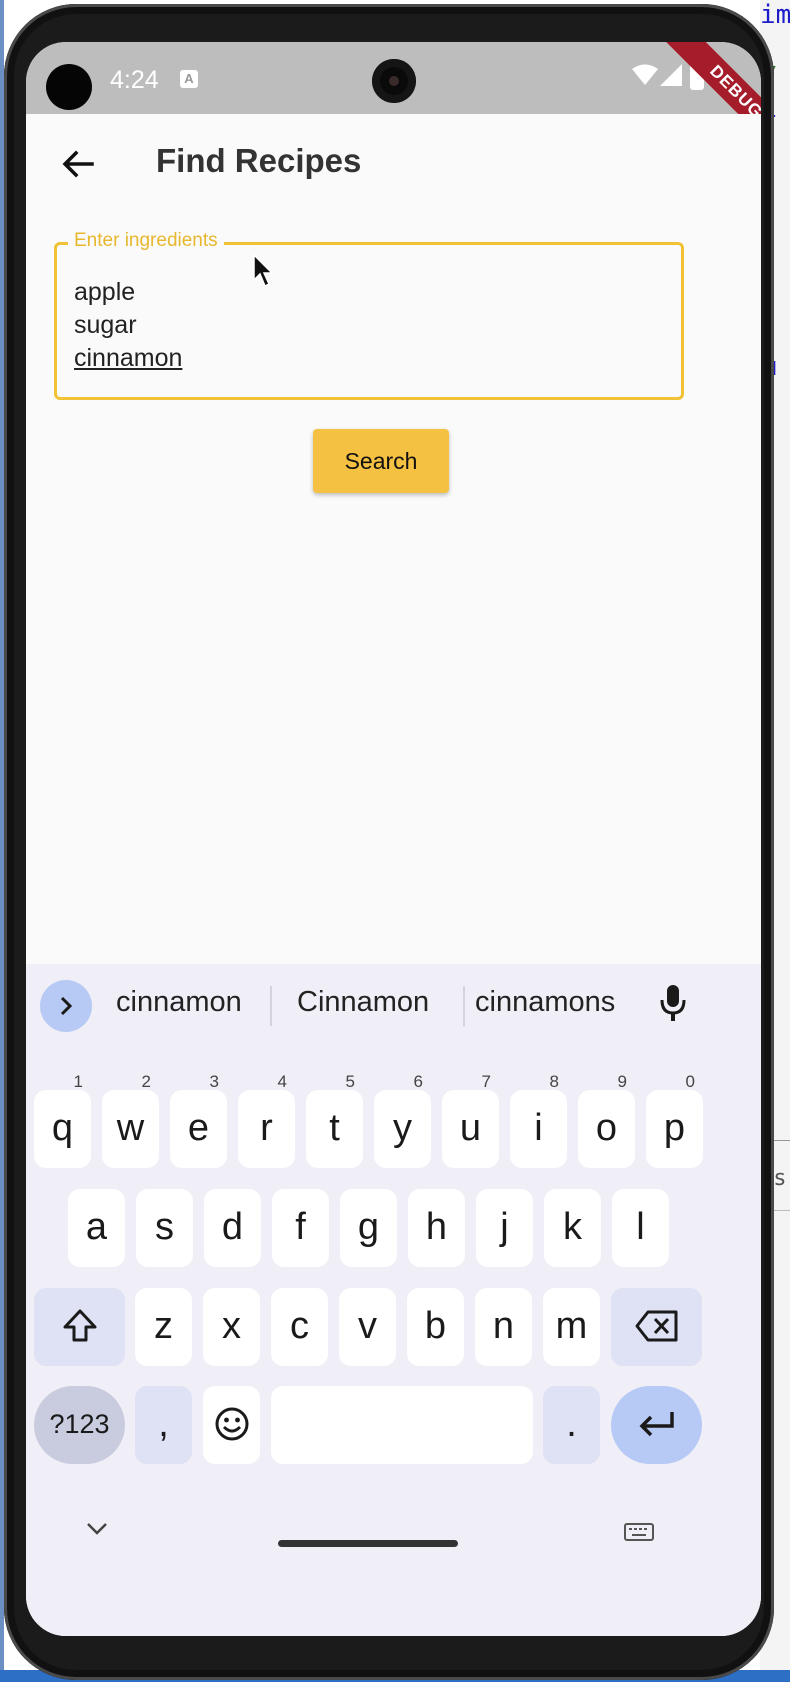 The width and height of the screenshot is (790, 1682). I want to click on key-label: k, so click(572, 1227).